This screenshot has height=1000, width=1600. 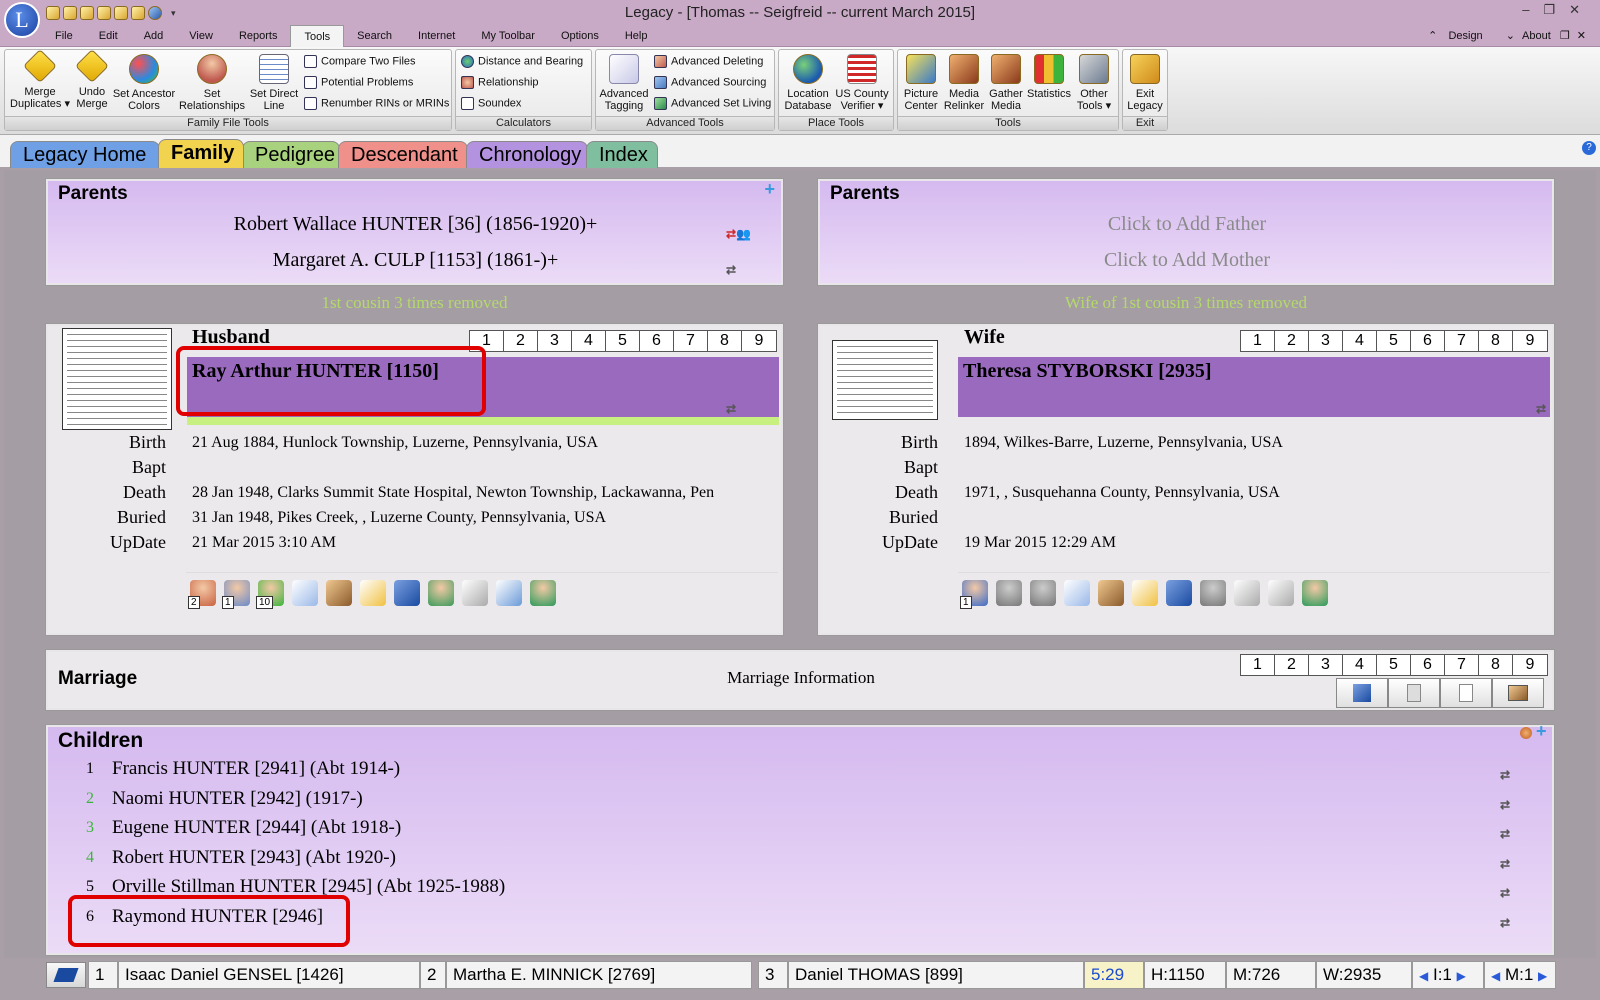 What do you see at coordinates (1526, 733) in the screenshot?
I see `reorder-children-icon` at bounding box center [1526, 733].